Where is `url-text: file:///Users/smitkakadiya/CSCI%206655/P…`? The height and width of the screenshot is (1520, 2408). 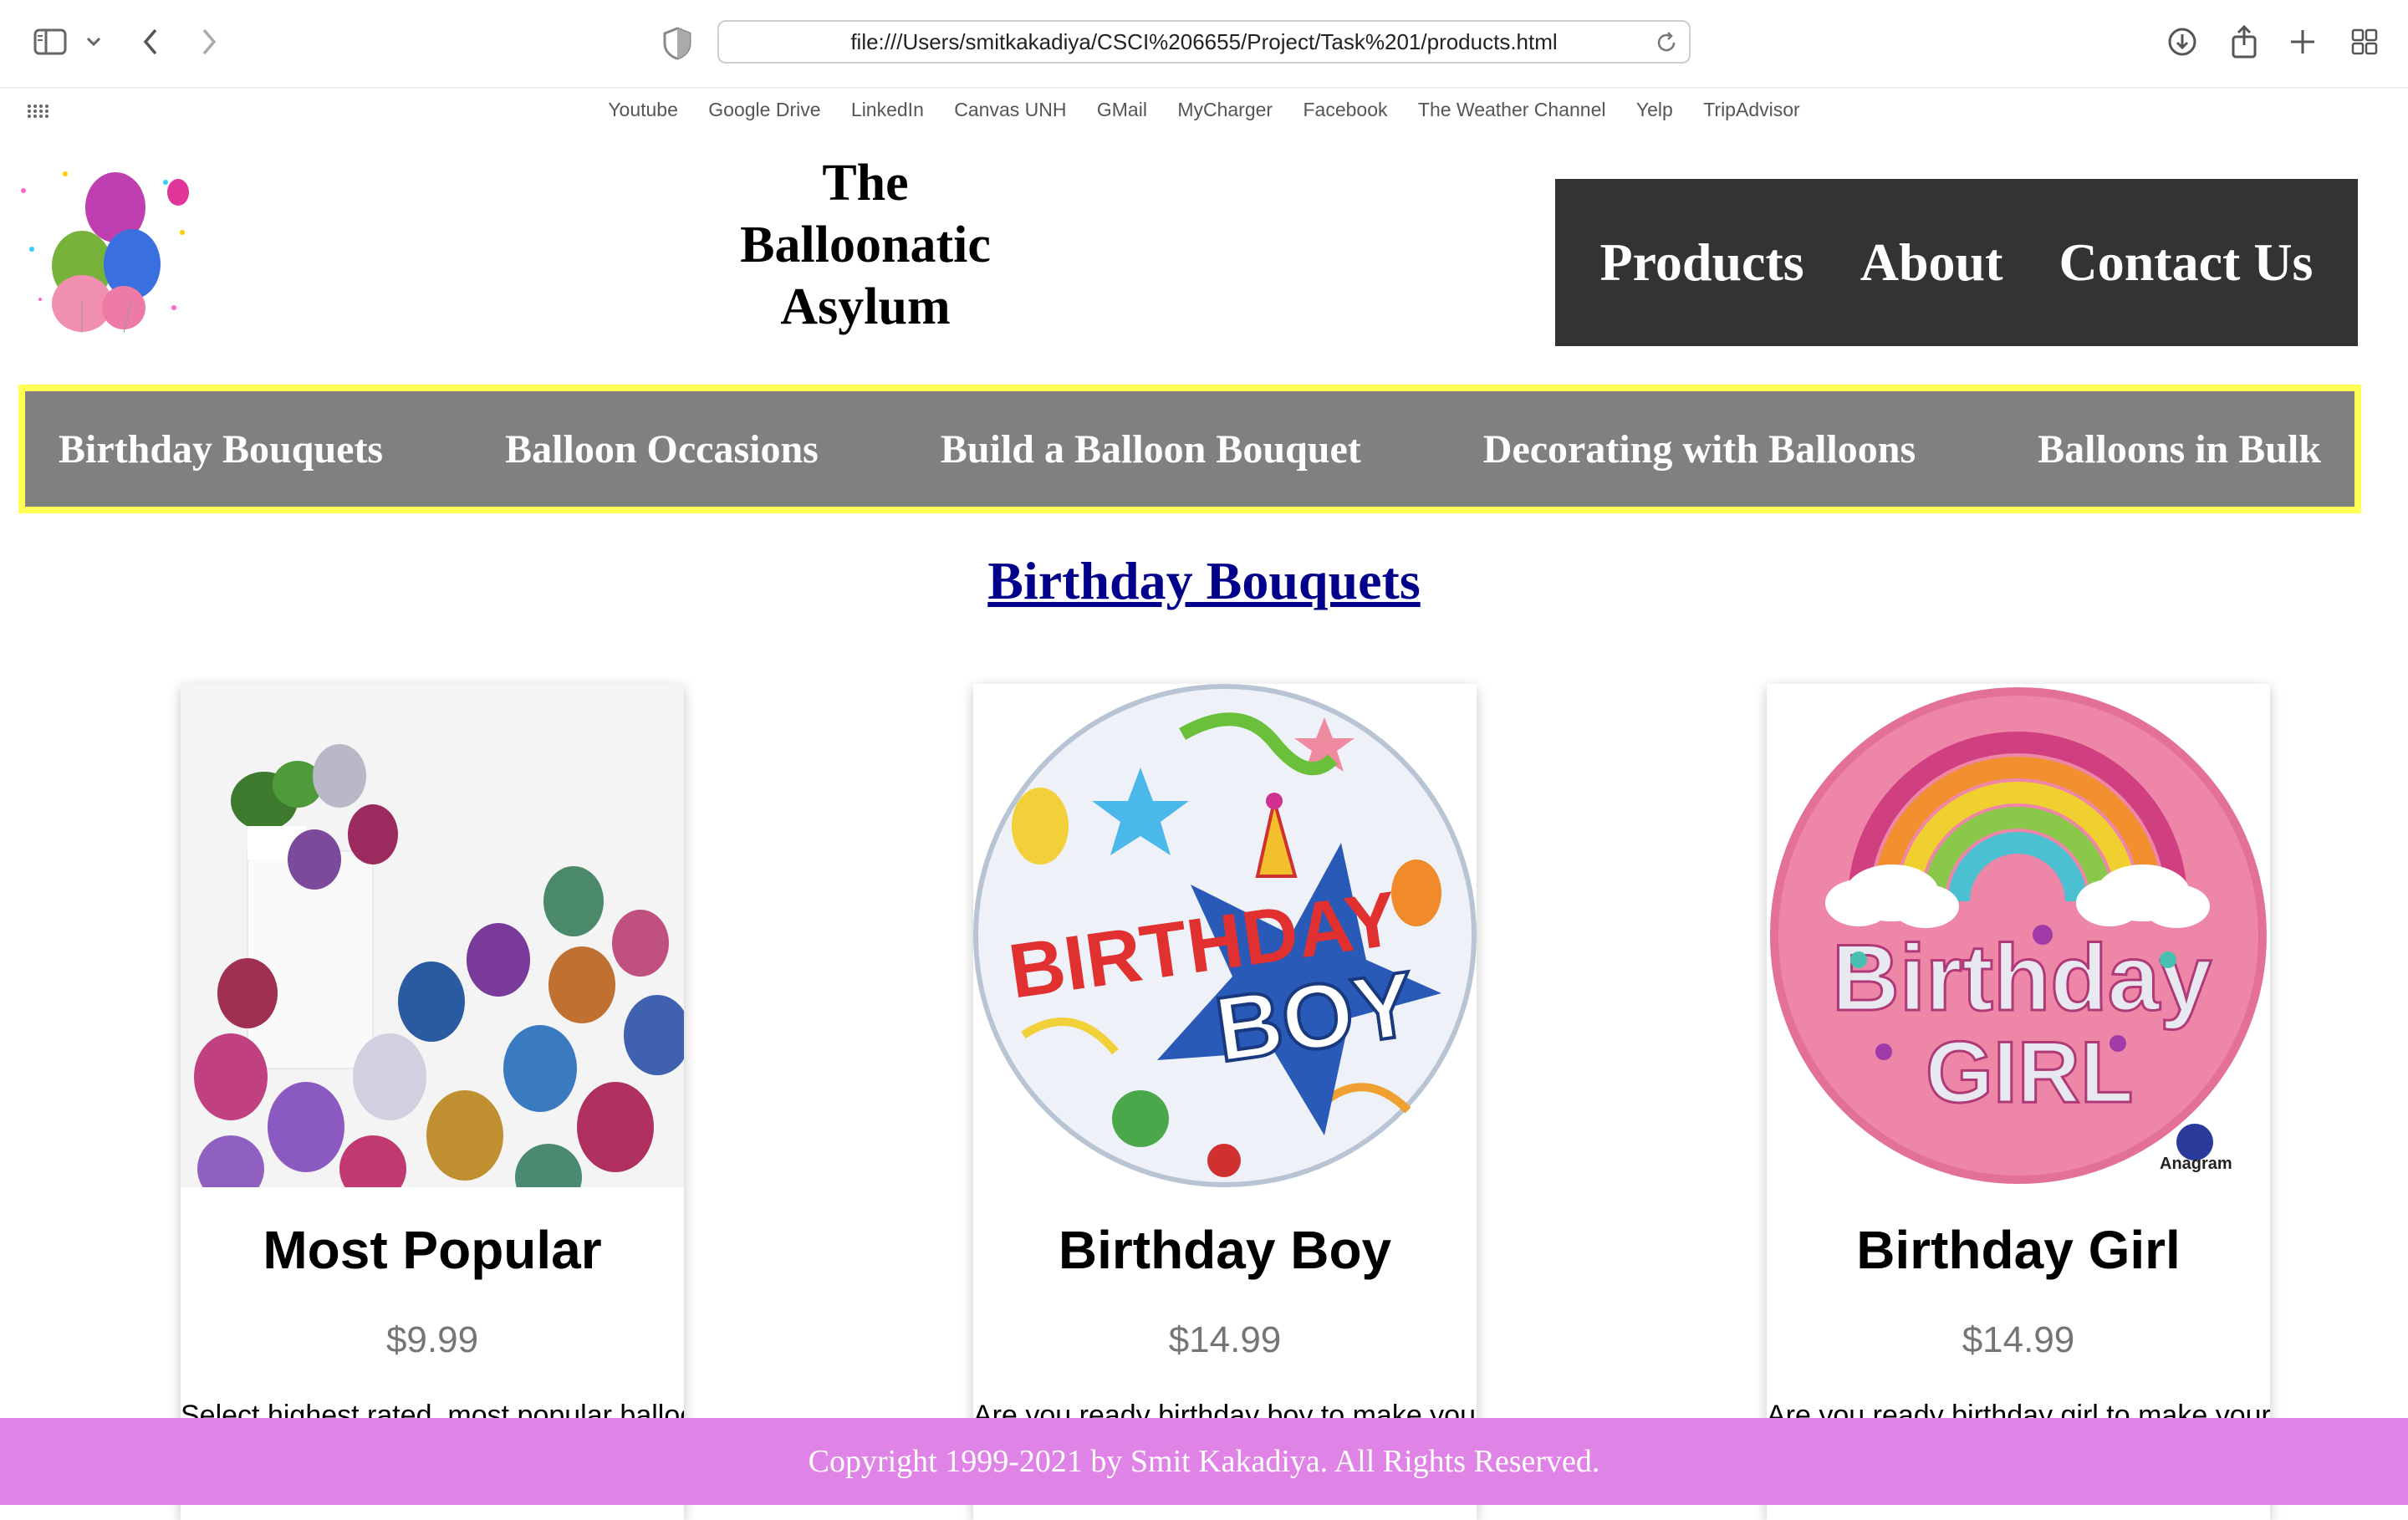
url-text: file:///Users/smitkakadiya/CSCI%206655/P… is located at coordinates (1204, 41).